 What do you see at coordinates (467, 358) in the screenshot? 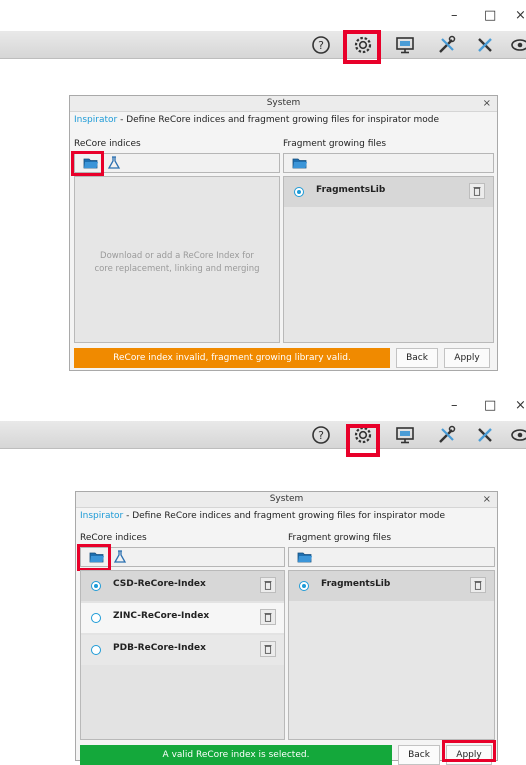
I see `apply-button: Apply` at bounding box center [467, 358].